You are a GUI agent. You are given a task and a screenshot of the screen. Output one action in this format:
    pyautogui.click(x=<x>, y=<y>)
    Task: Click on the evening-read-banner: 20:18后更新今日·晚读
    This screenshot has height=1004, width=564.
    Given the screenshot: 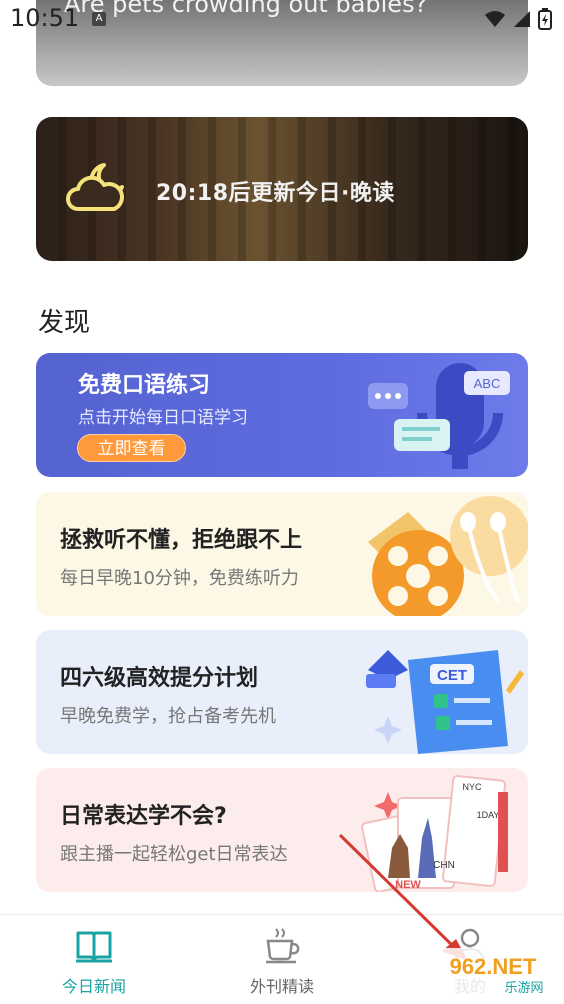 What is the action you would take?
    pyautogui.click(x=282, y=189)
    